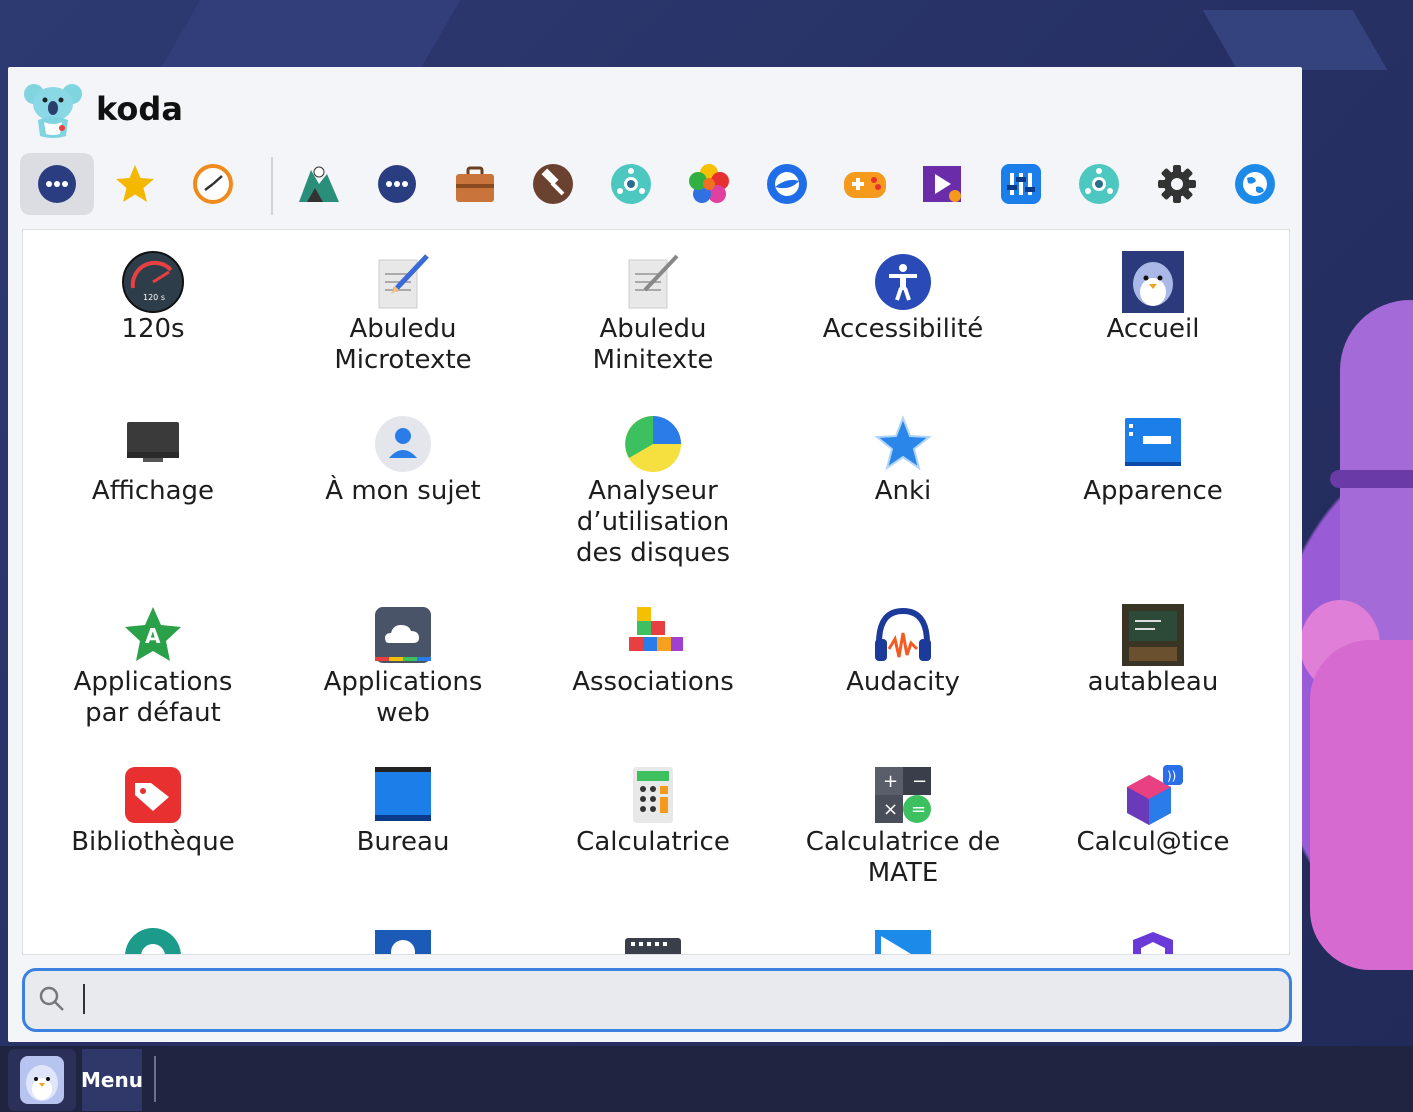 This screenshot has height=1112, width=1413. I want to click on category-graphics, so click(709, 184).